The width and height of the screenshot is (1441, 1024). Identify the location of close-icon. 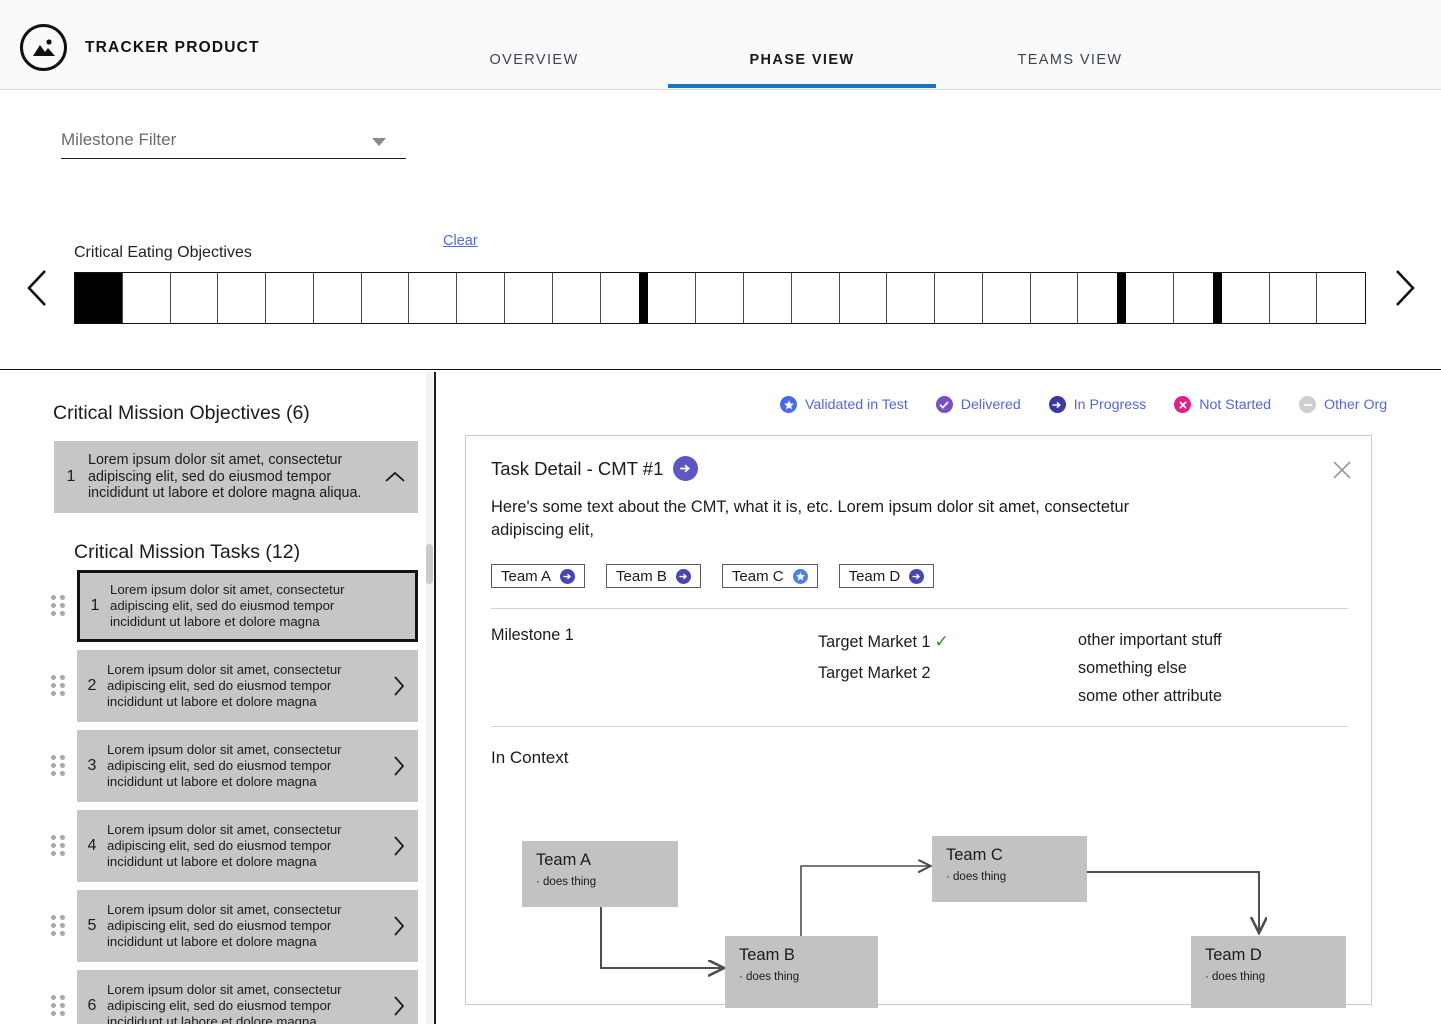
(1342, 470).